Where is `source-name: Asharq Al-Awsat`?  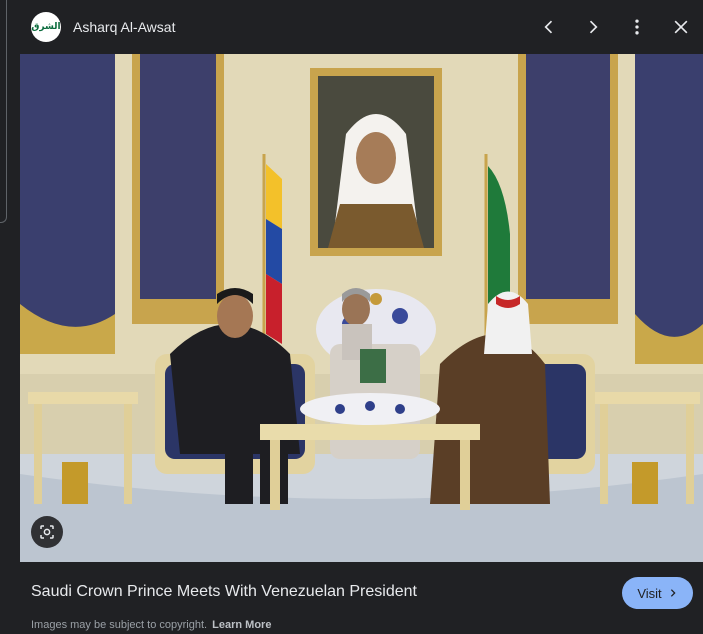
source-name: Asharq Al-Awsat is located at coordinates (124, 27).